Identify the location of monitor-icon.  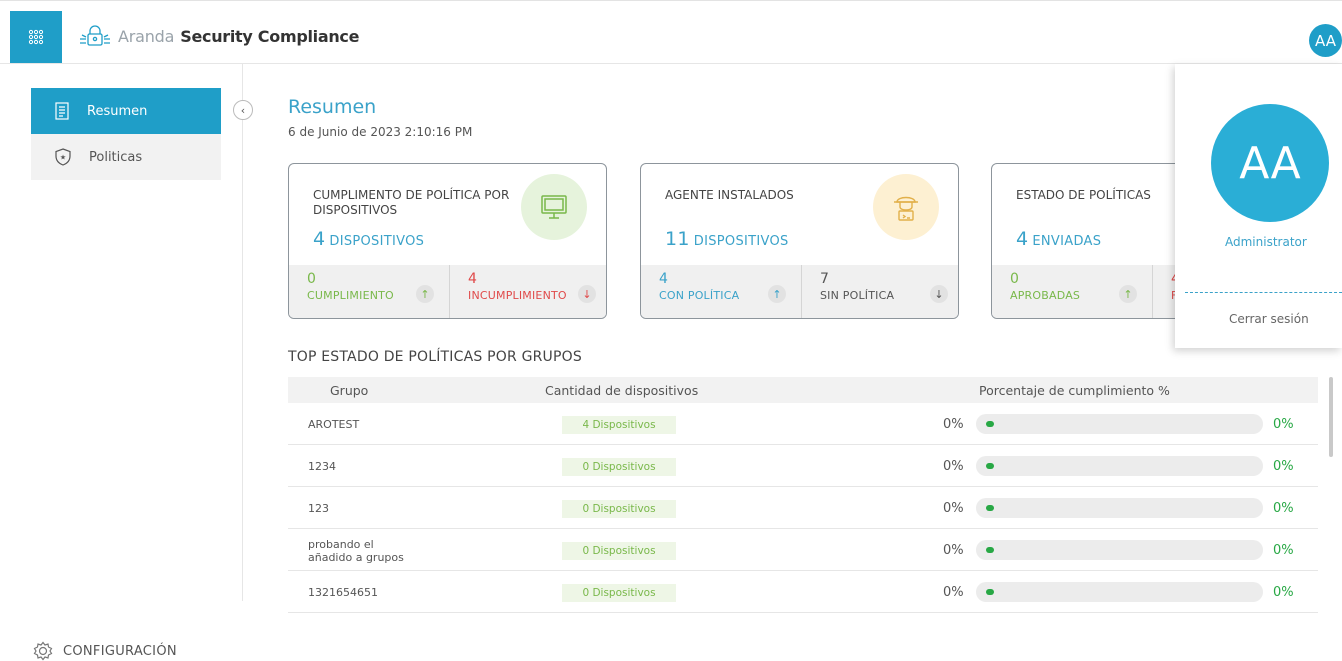
(554, 207).